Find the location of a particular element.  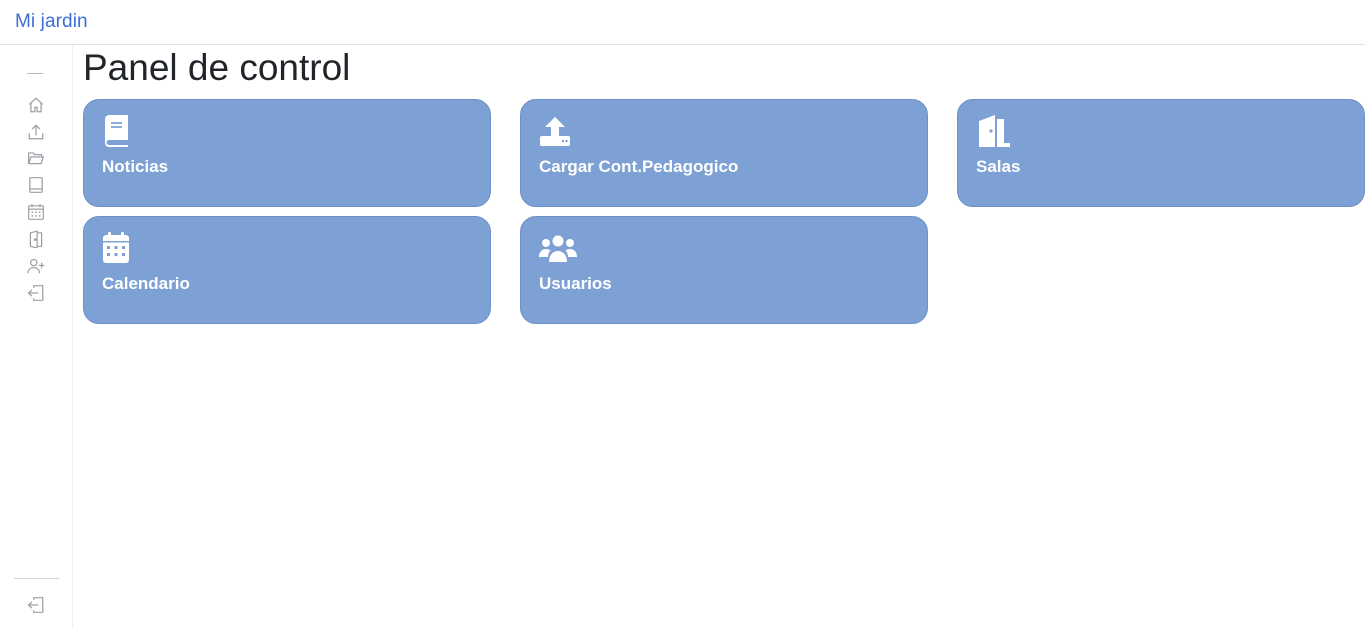

card-label: Usuarios is located at coordinates (575, 283).